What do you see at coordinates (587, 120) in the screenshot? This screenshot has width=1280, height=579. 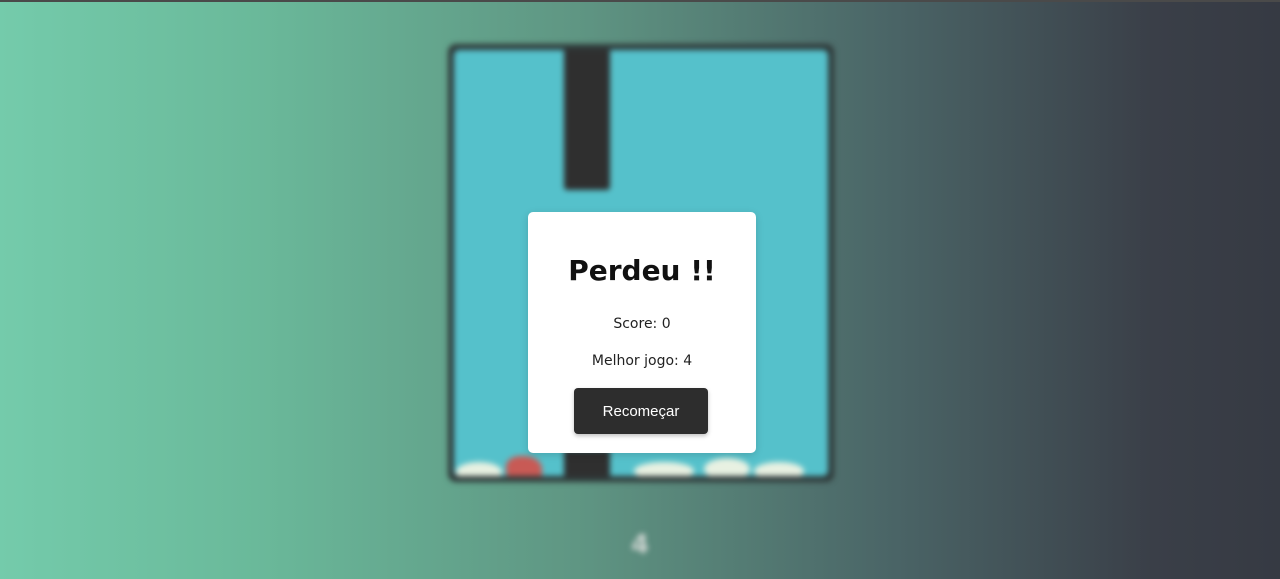 I see `pipe-top` at bounding box center [587, 120].